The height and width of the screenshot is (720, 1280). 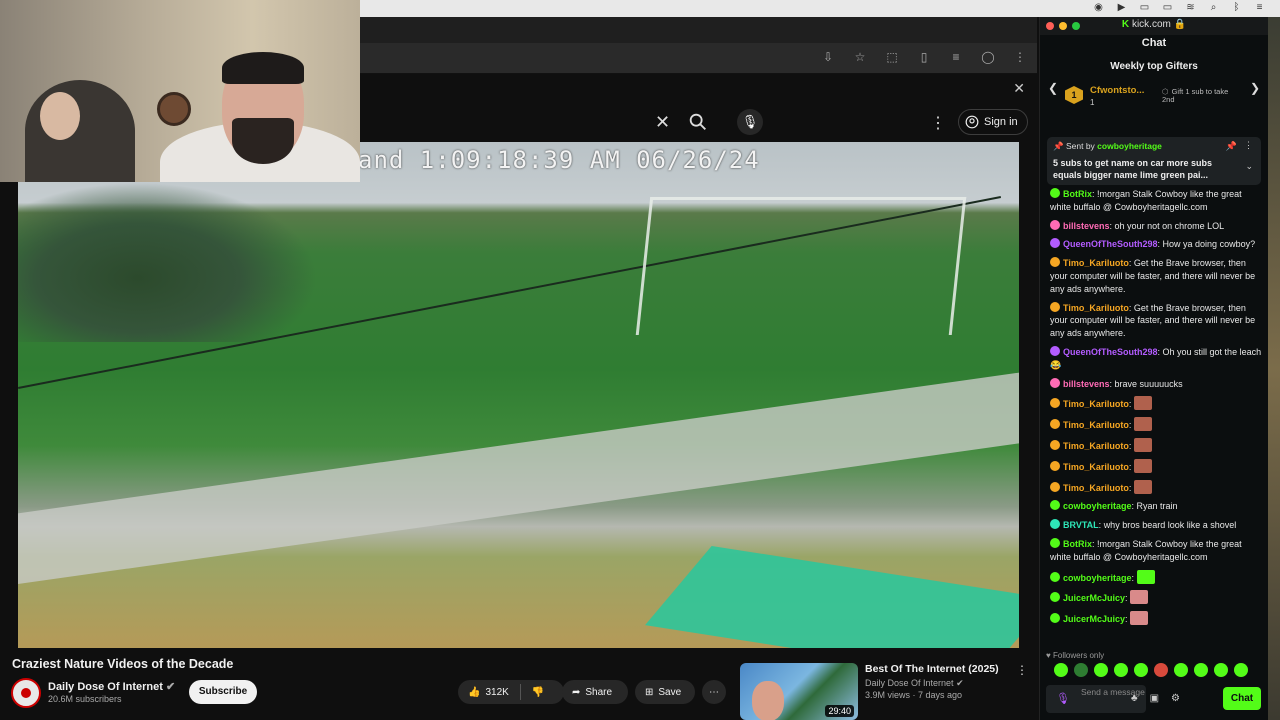 What do you see at coordinates (914, 683) in the screenshot?
I see `recommended-channel: Daily Dose Of Internet ✔` at bounding box center [914, 683].